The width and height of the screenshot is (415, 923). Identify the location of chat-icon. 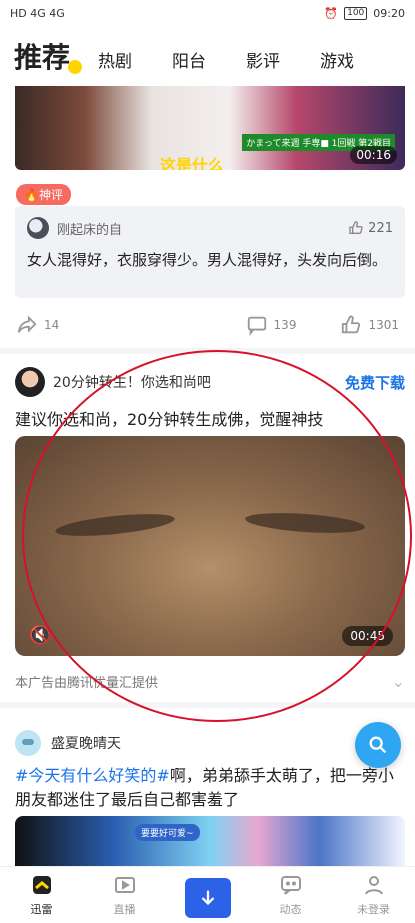
(291, 885).